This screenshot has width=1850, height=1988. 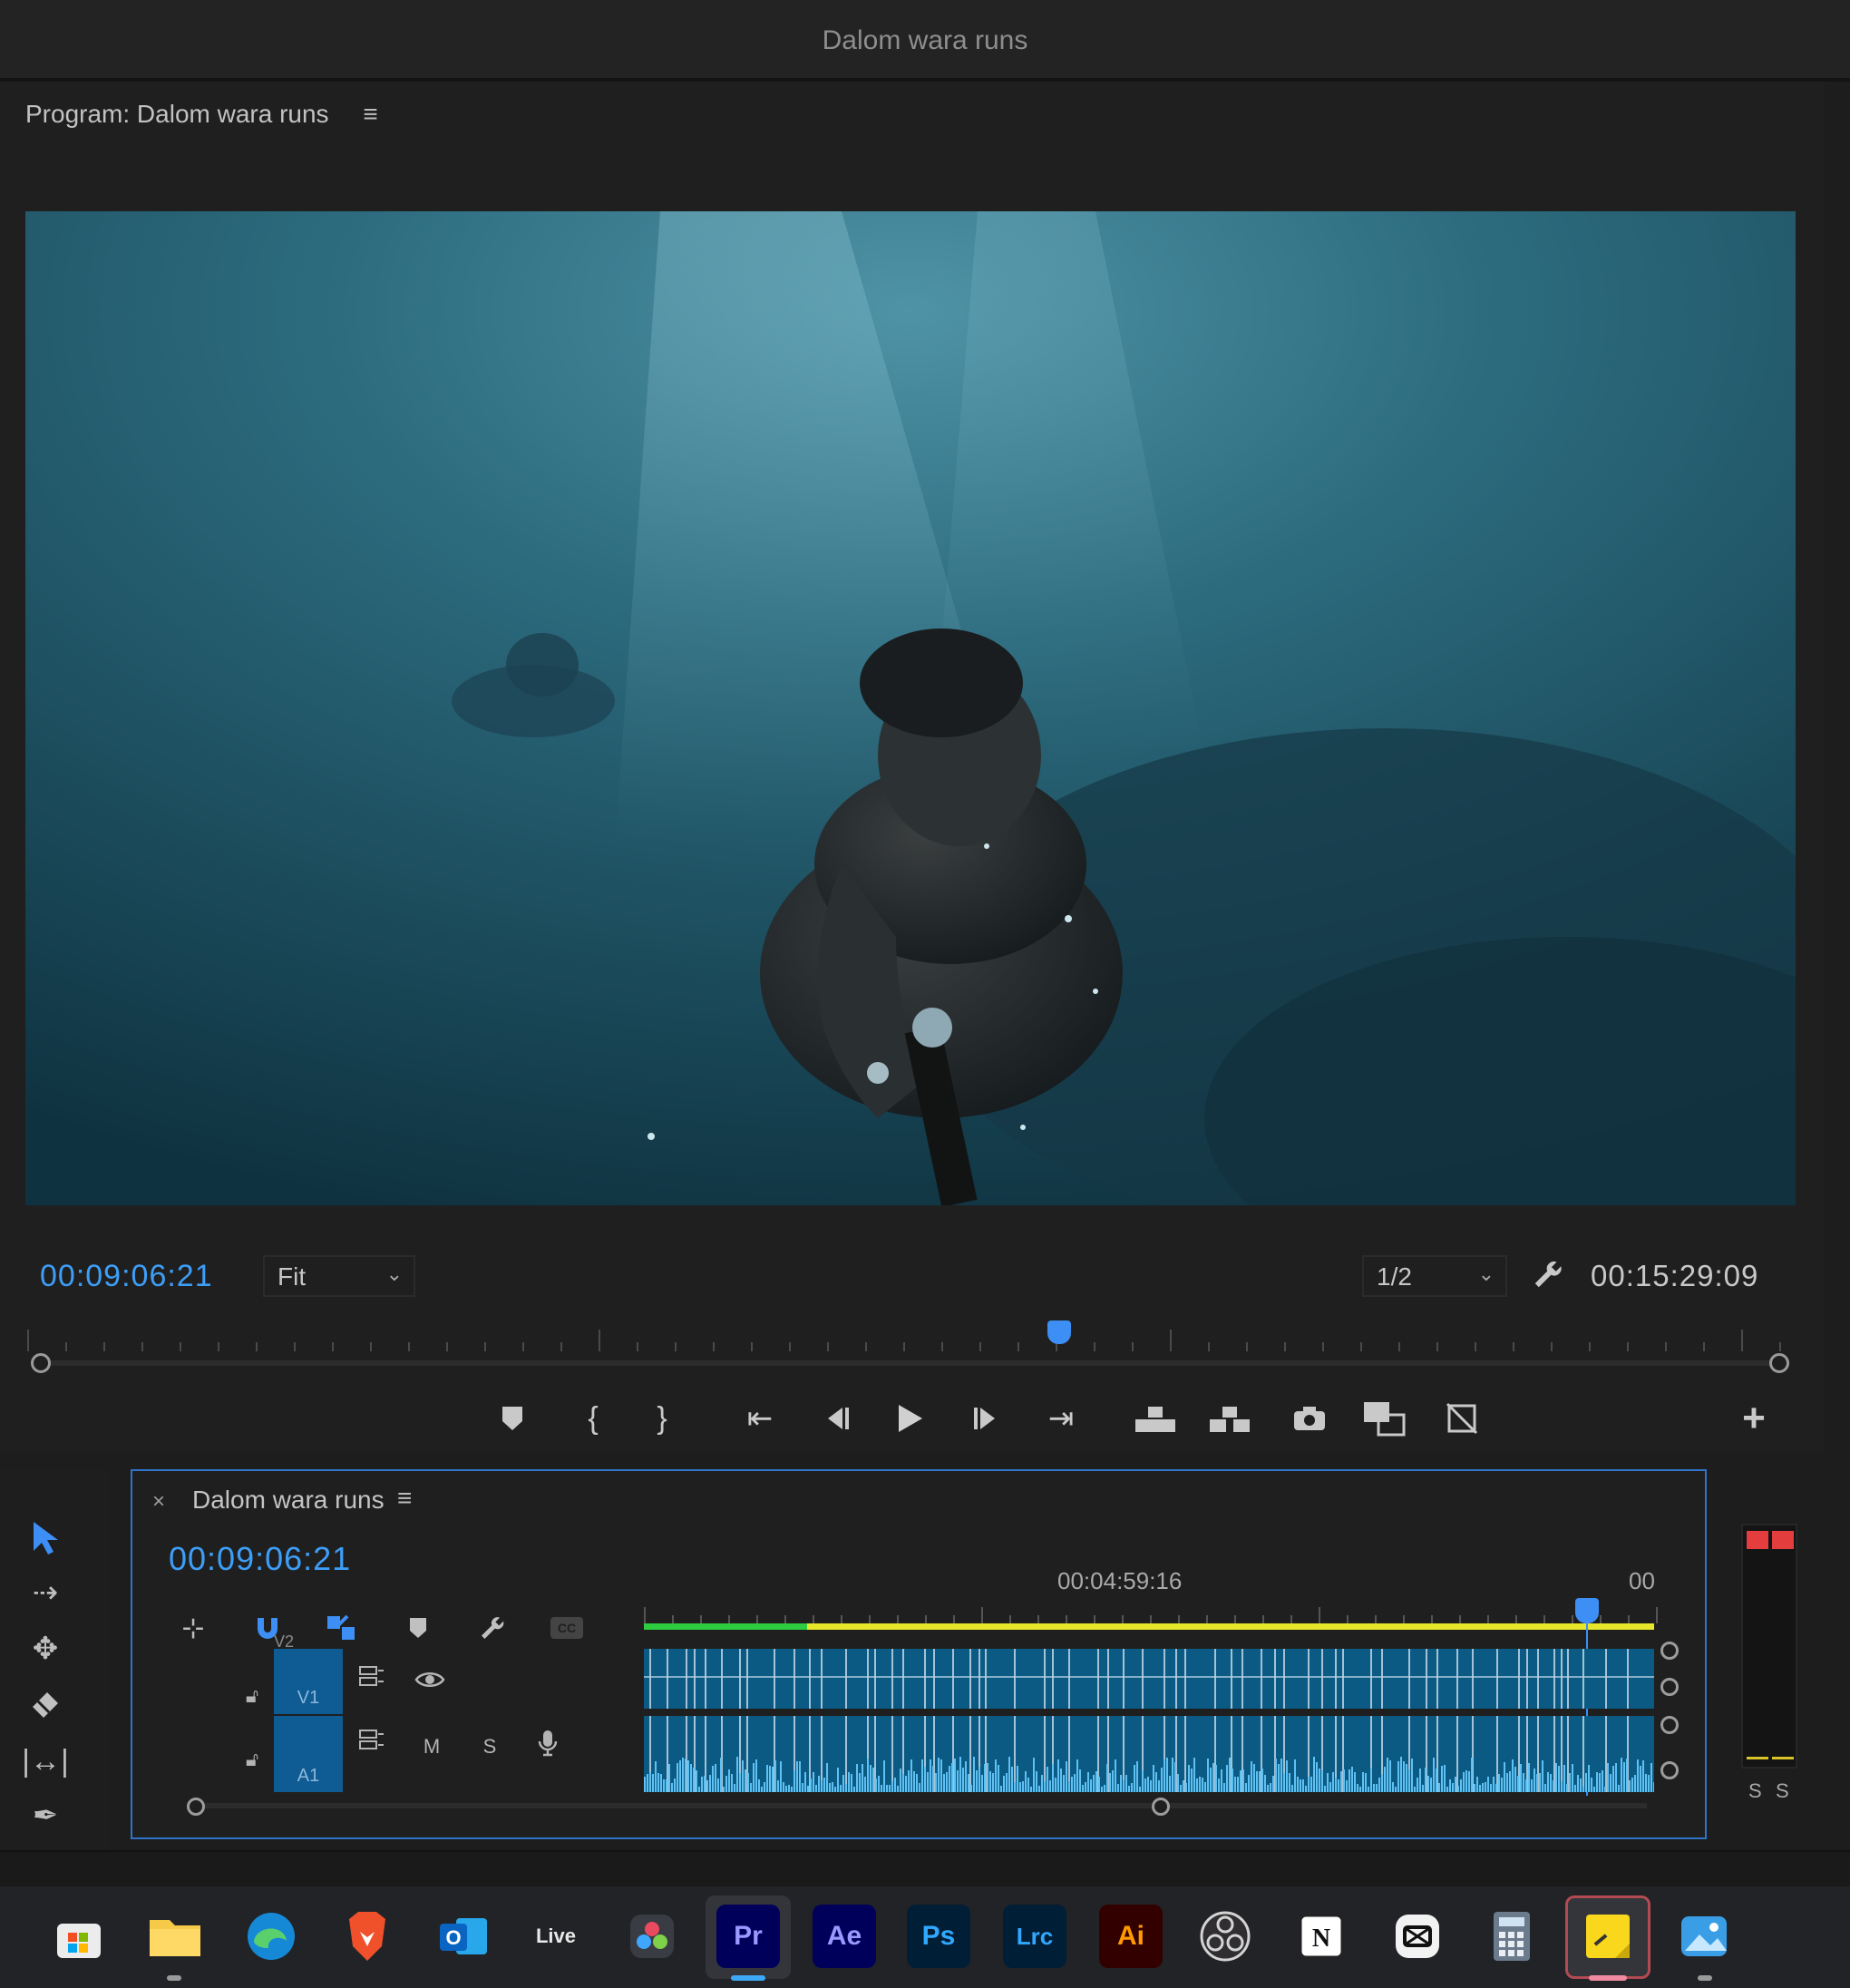 I want to click on after-effects-icon: Ae, so click(x=844, y=1936).